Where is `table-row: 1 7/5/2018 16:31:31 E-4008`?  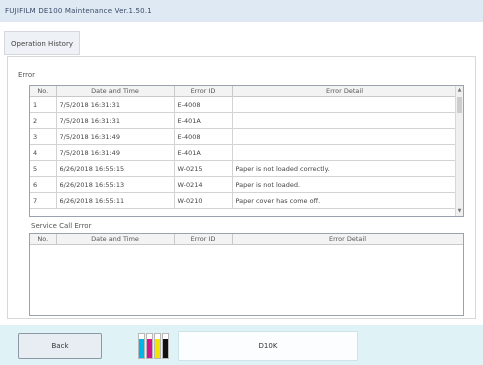
table-row: 1 7/5/2018 16:31:31 E-4008 is located at coordinates (244, 104).